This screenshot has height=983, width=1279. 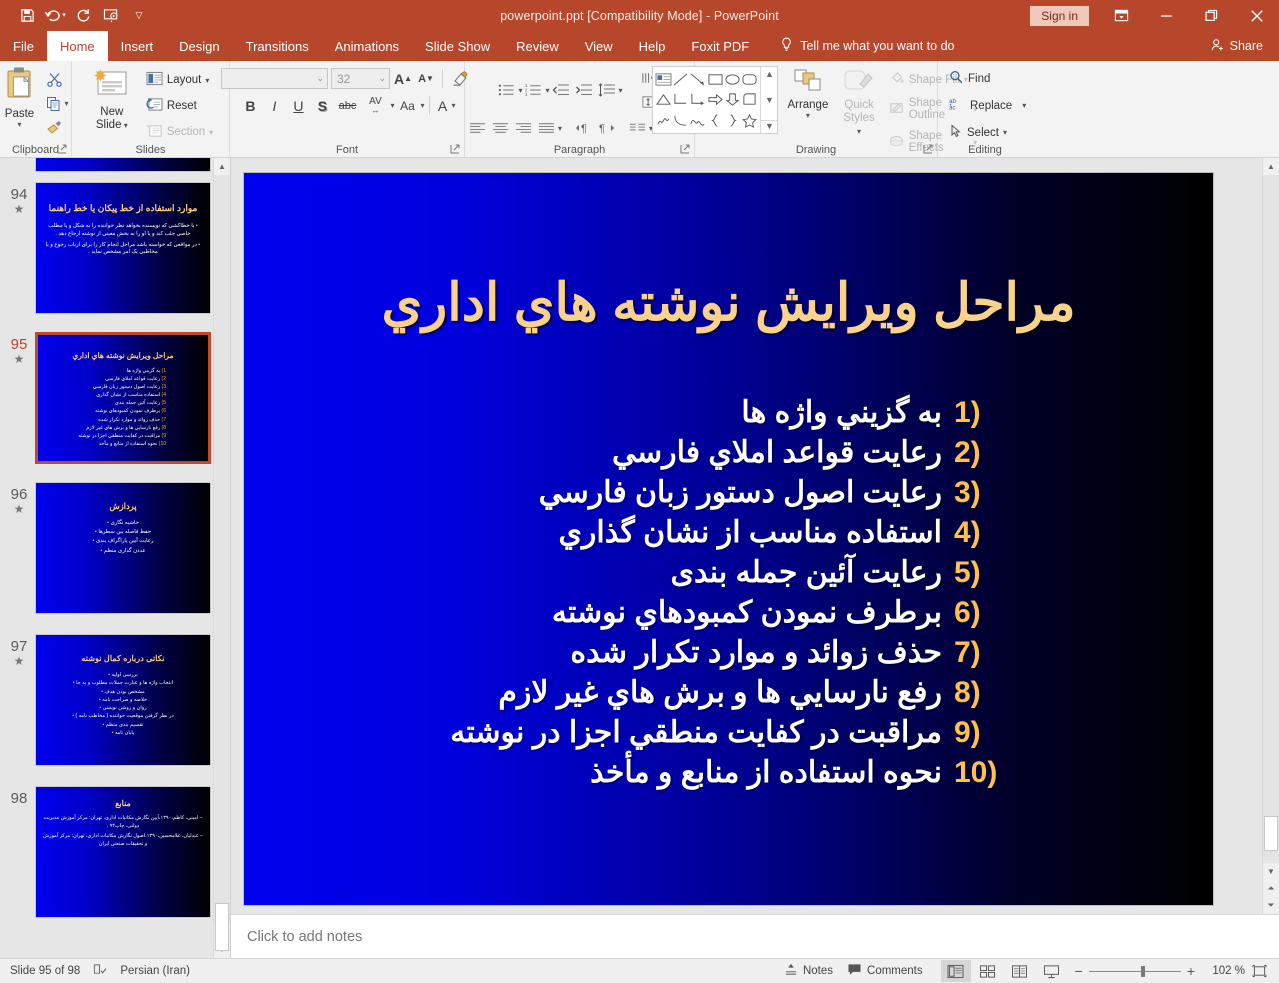 I want to click on undo-icon: ▾, so click(x=55, y=16).